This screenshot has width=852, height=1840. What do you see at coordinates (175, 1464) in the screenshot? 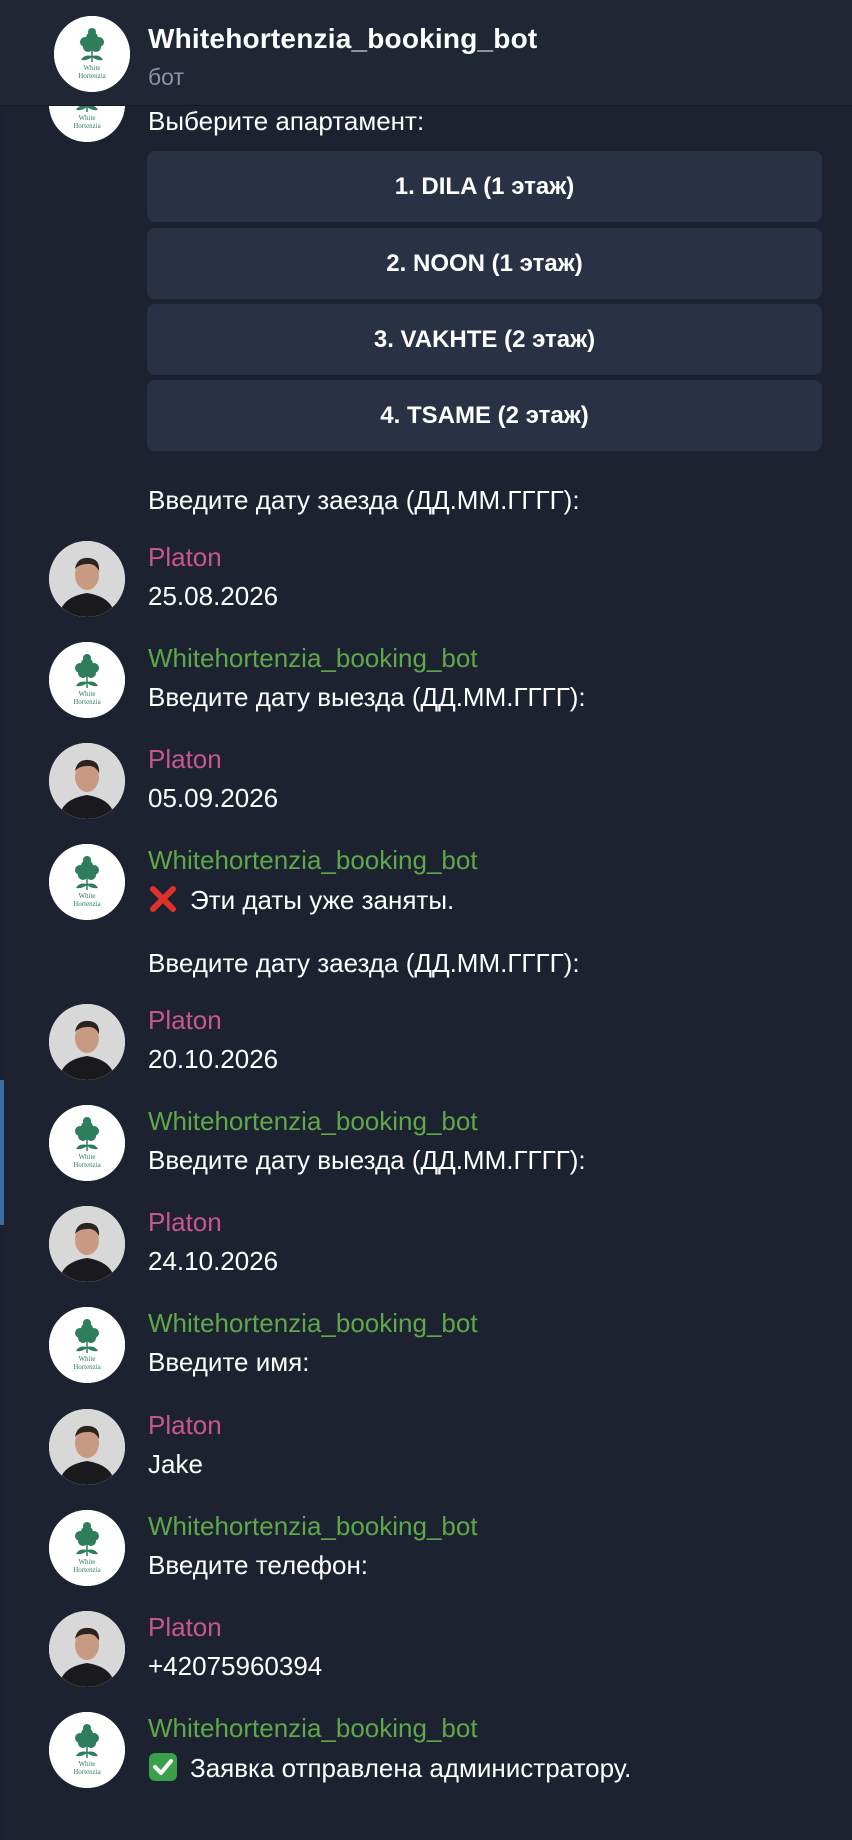
I see `message-text: Jake` at bounding box center [175, 1464].